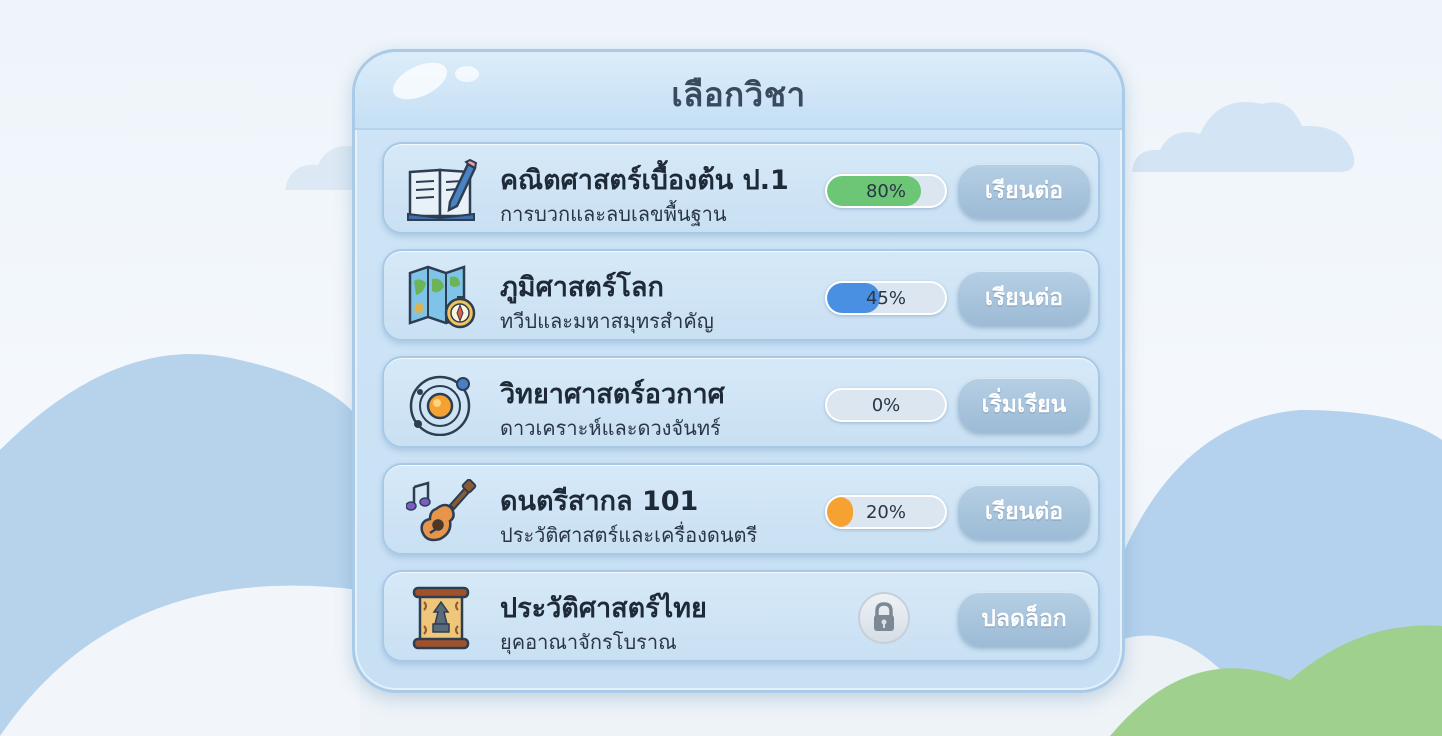  What do you see at coordinates (440, 405) in the screenshot?
I see `solar-system-icon` at bounding box center [440, 405].